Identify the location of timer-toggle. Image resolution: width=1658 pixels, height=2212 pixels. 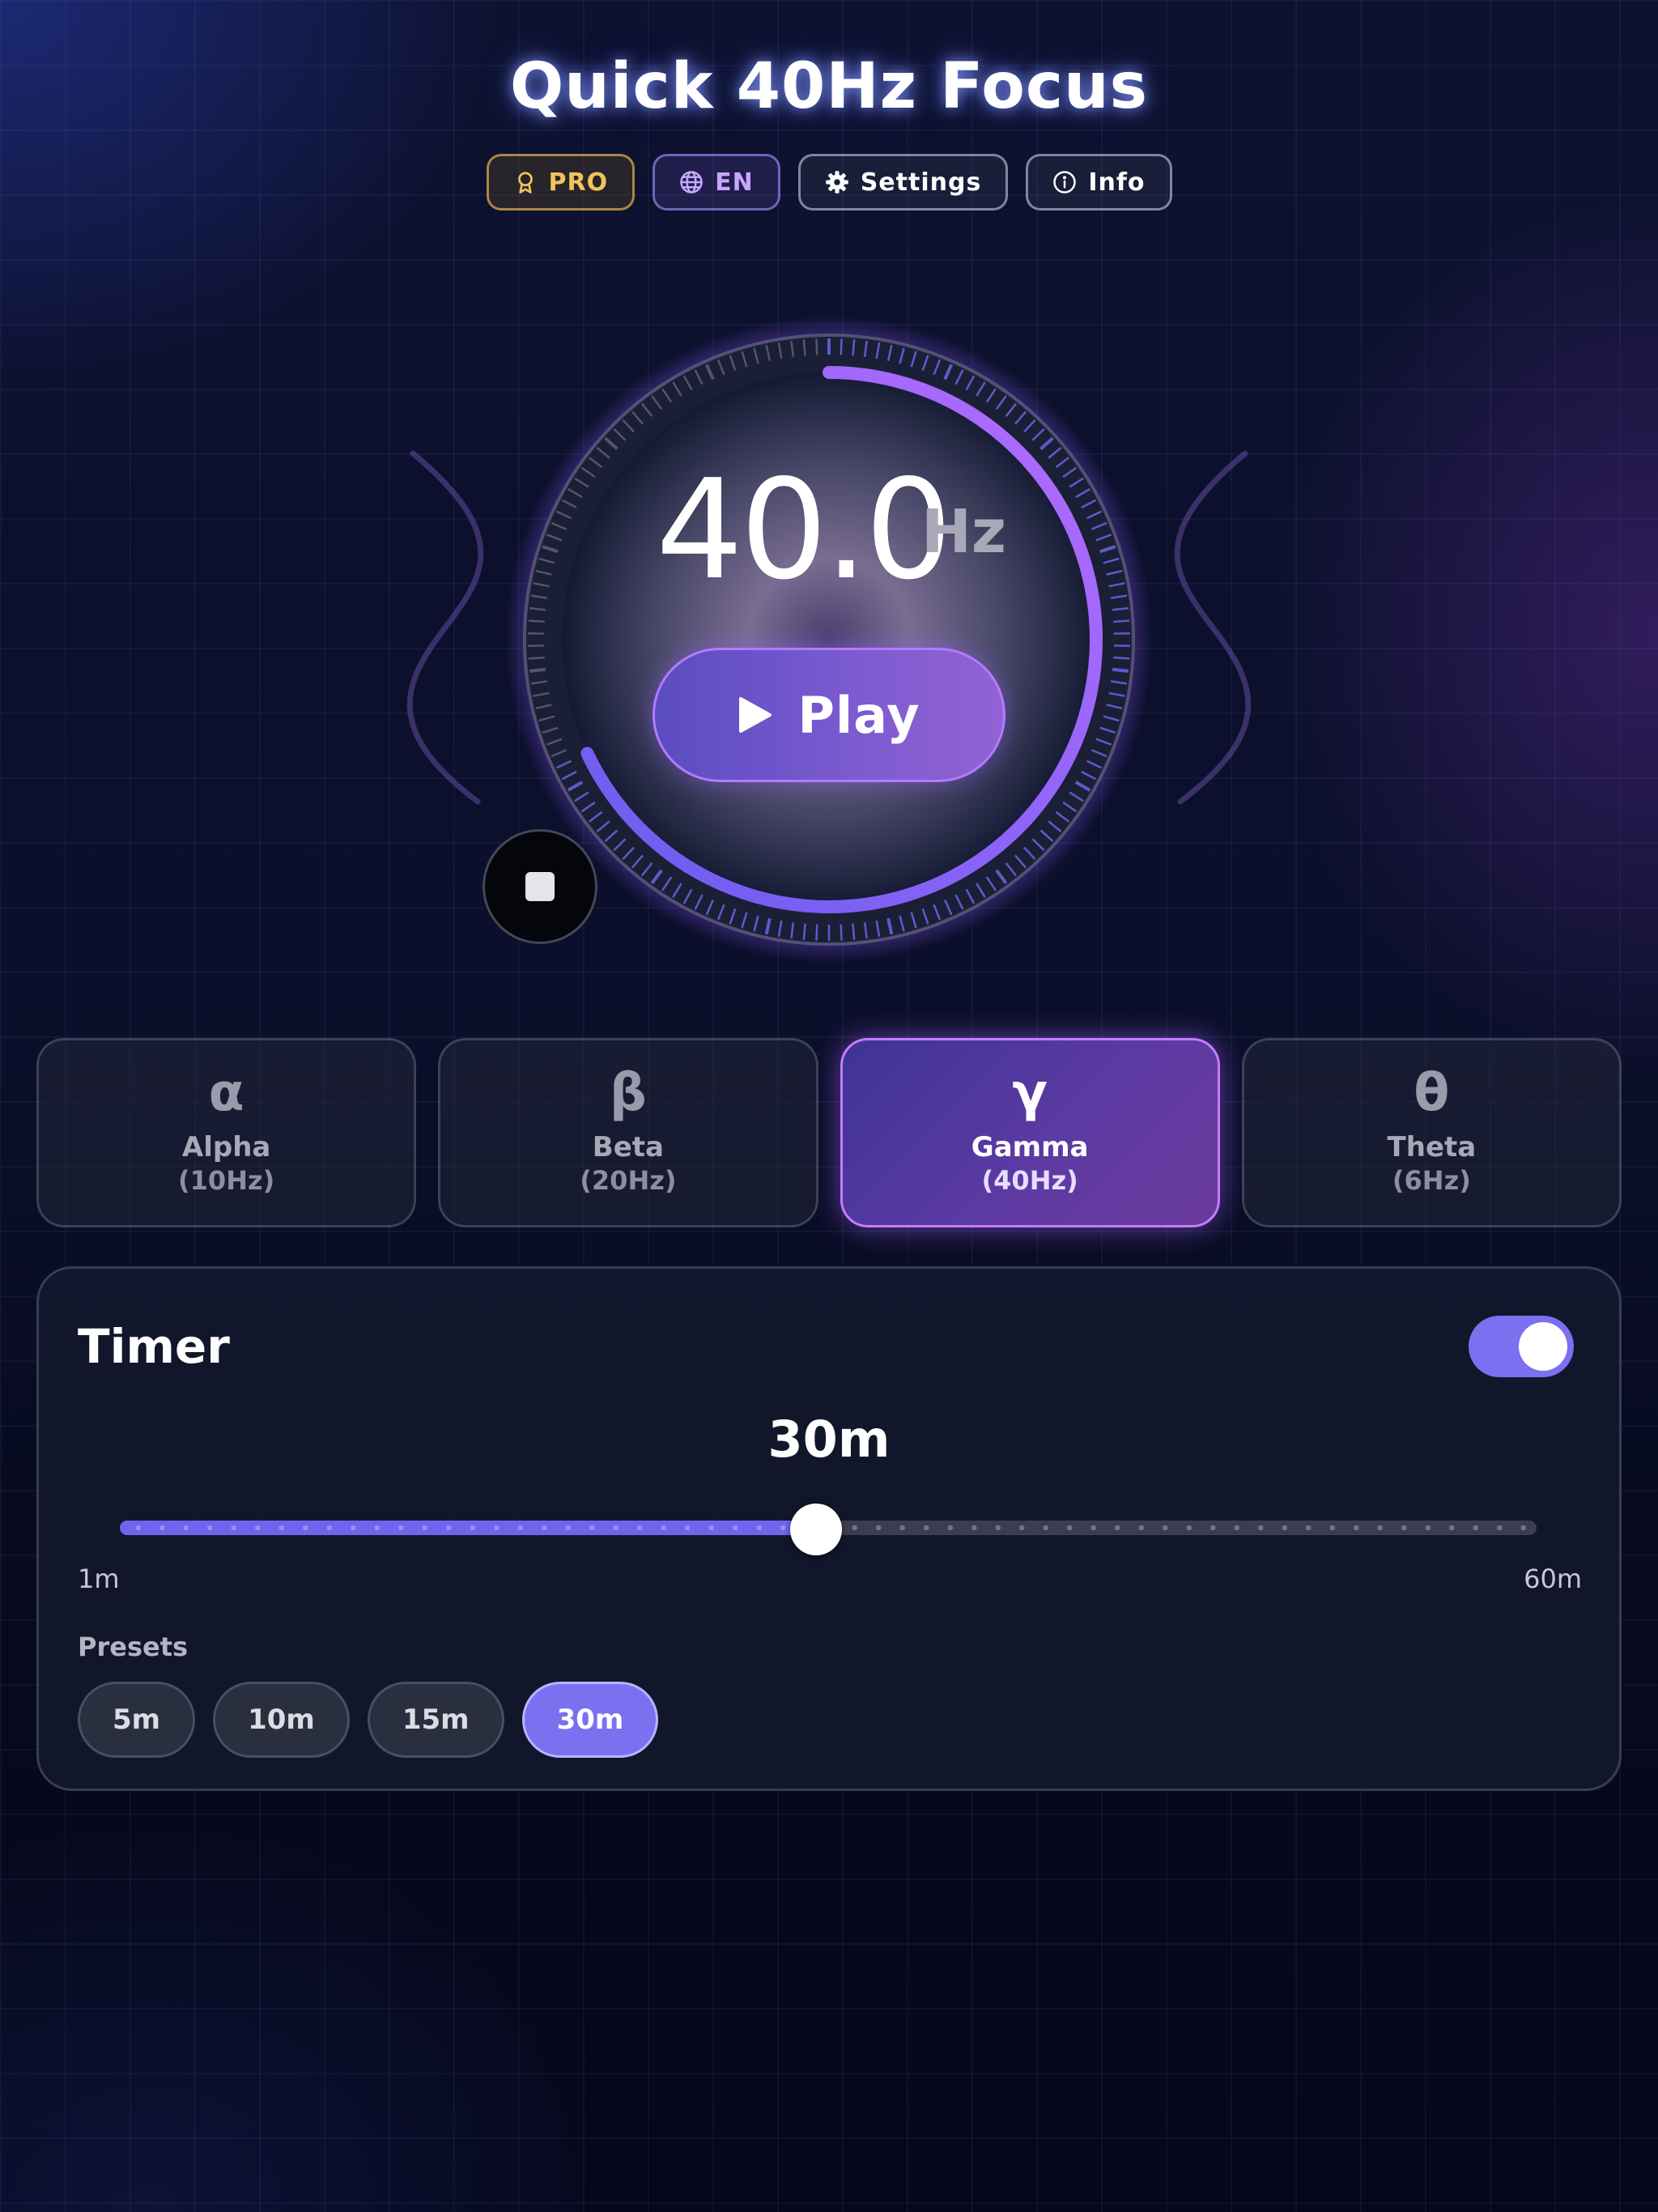
(1521, 1347).